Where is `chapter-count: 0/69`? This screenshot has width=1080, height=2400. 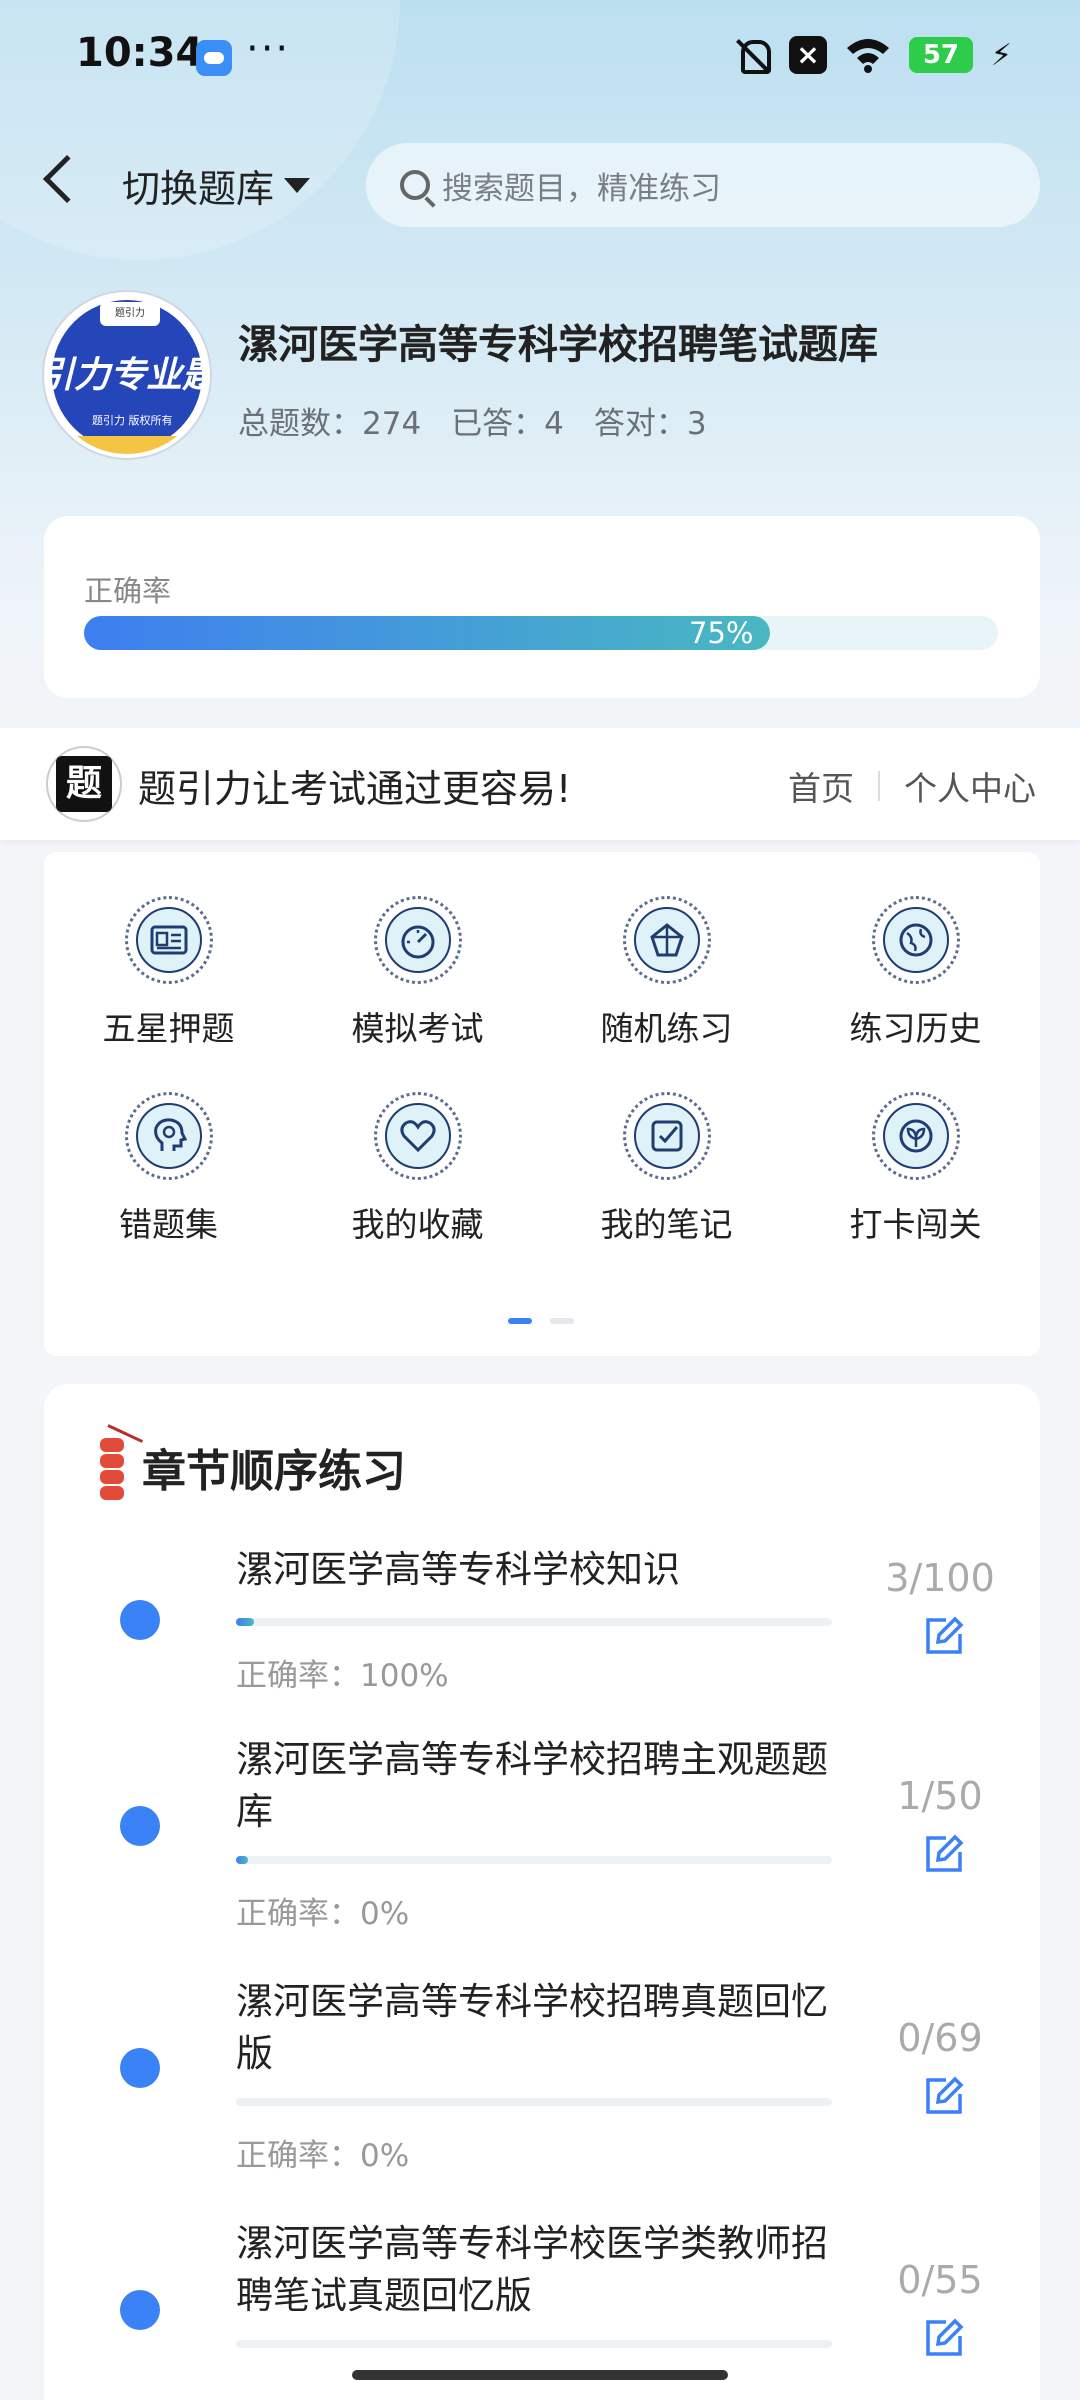
chapter-count: 0/69 is located at coordinates (940, 2038).